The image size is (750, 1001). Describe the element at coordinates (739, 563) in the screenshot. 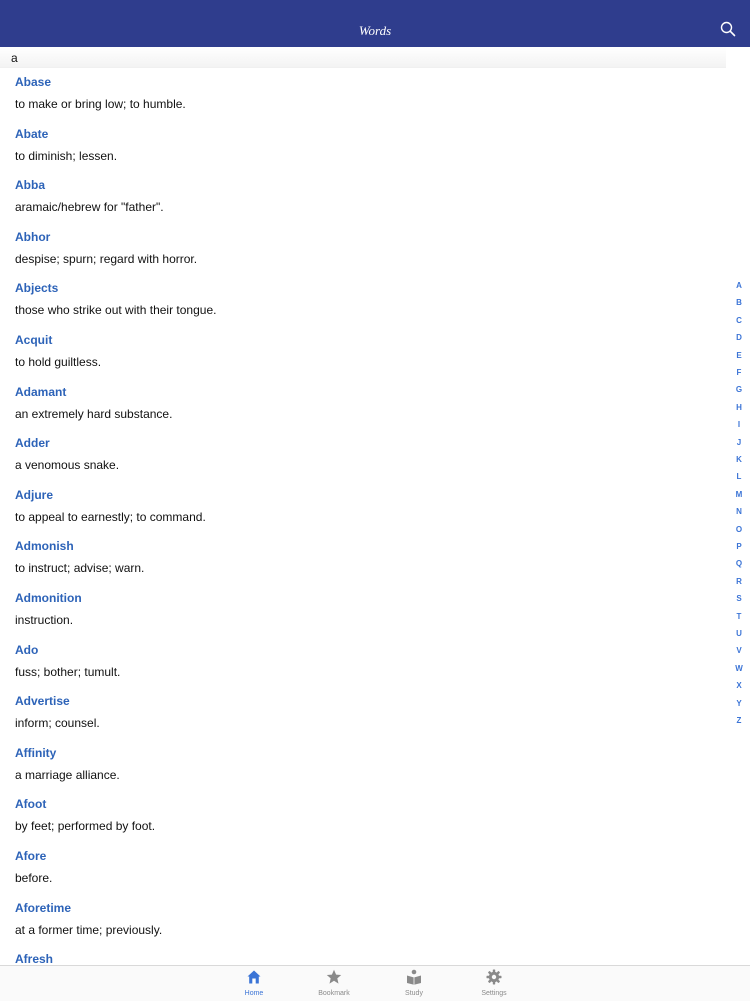

I see `index-letter-q: Q` at that location.